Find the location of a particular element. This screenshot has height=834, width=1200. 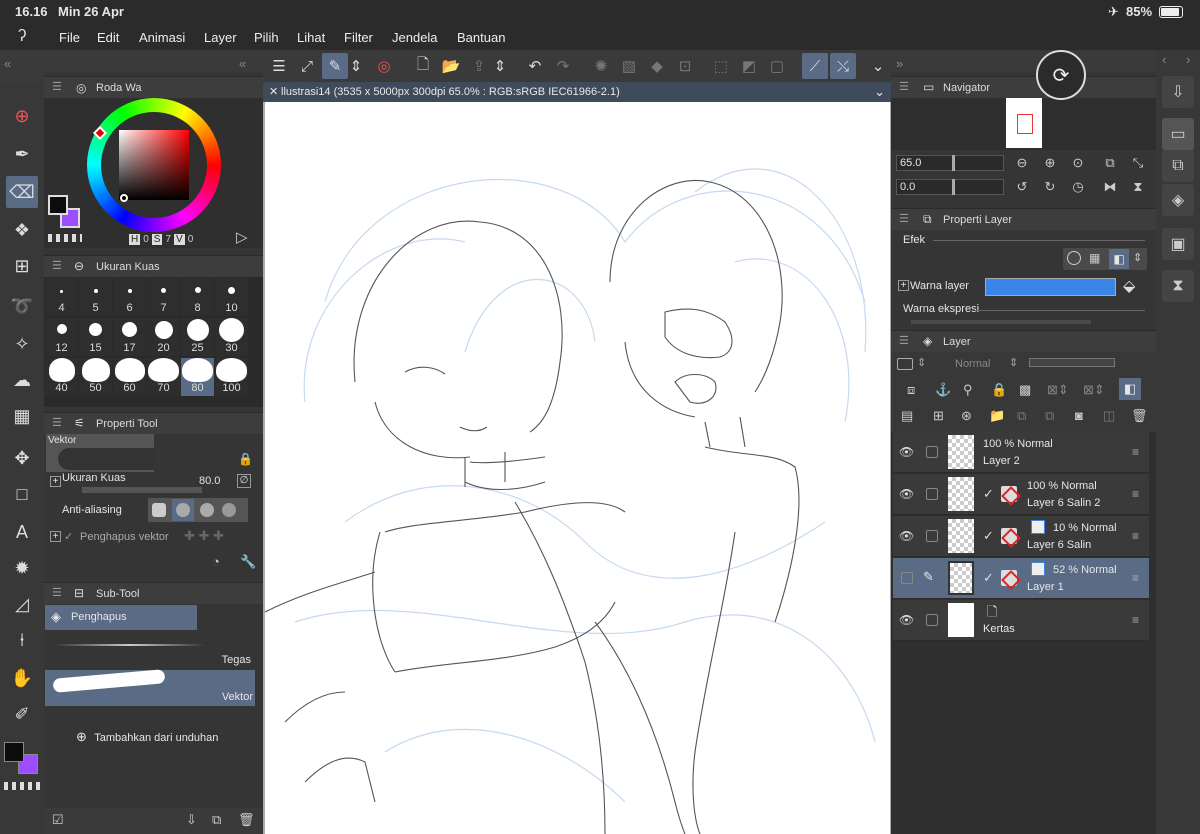

new-file-icon: 🗋 is located at coordinates (423, 66).